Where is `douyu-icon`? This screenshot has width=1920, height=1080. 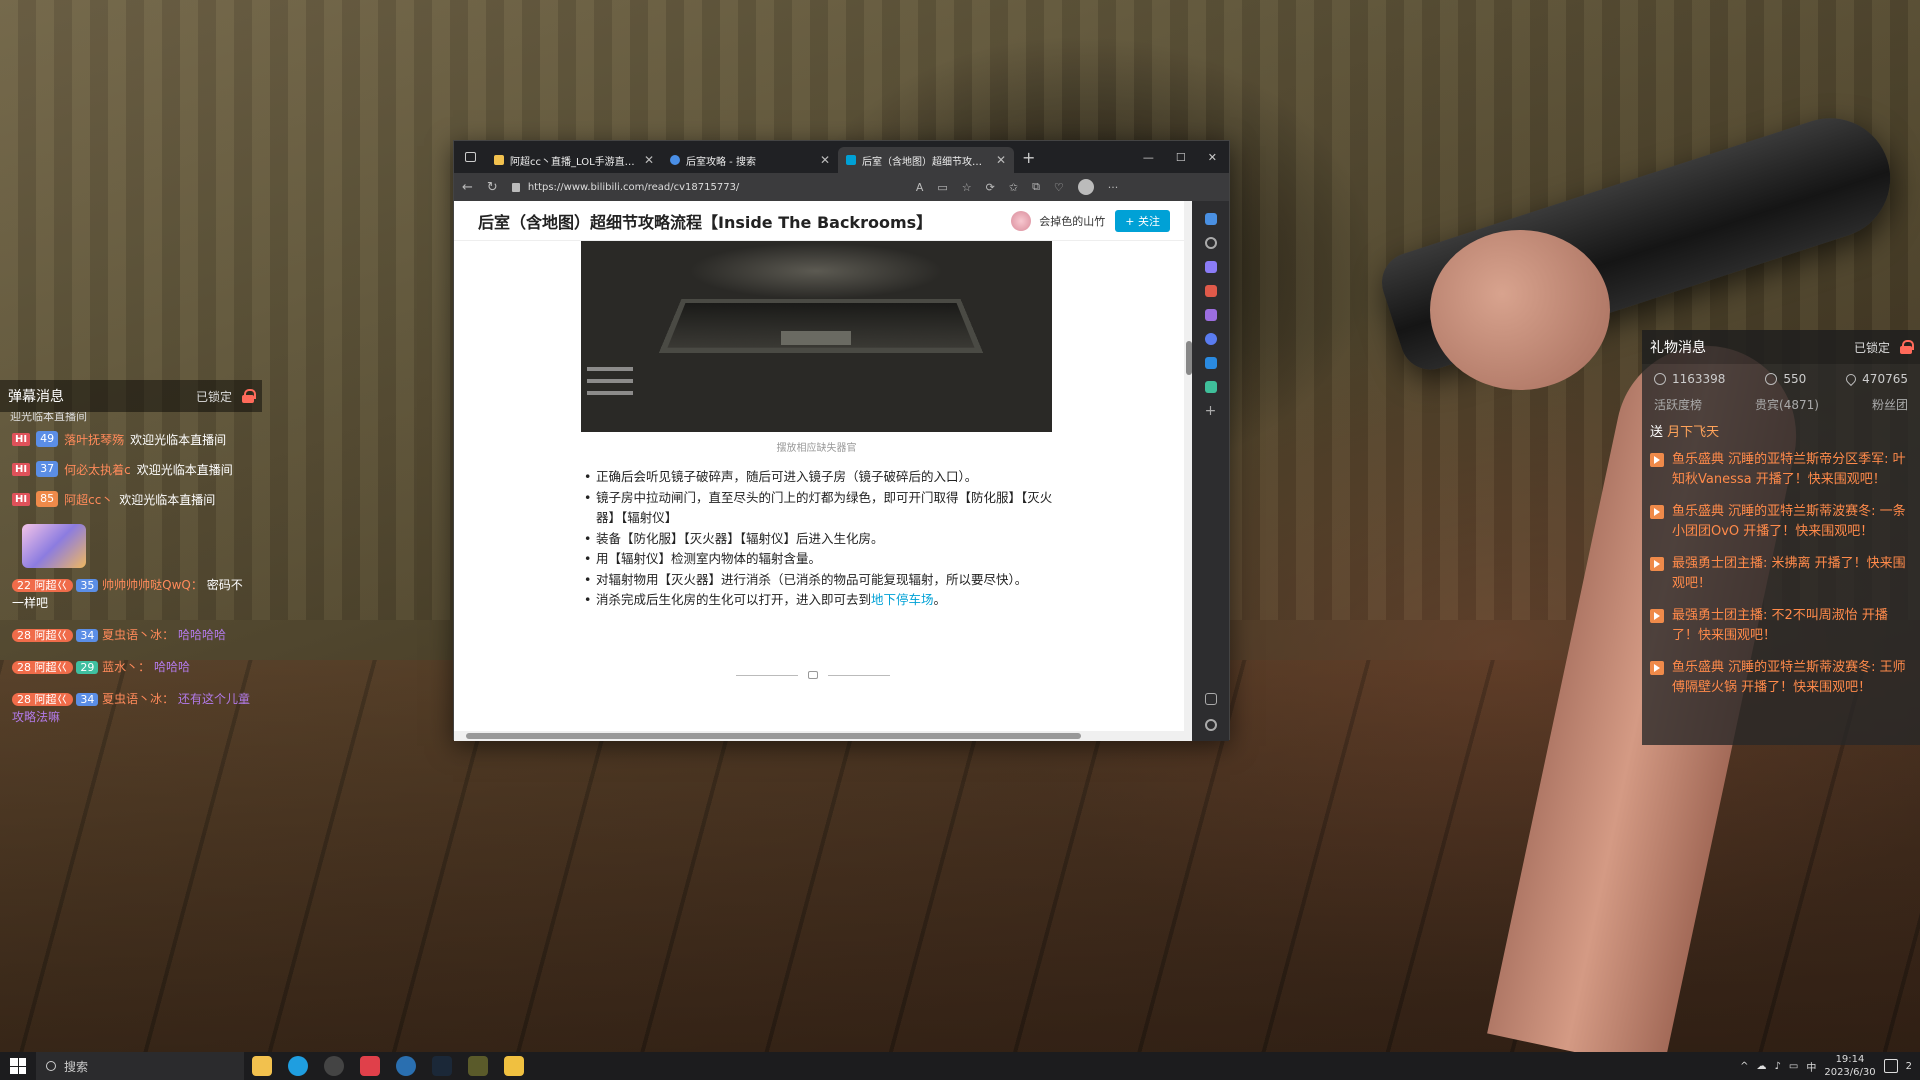
douyu-icon is located at coordinates (514, 1066).